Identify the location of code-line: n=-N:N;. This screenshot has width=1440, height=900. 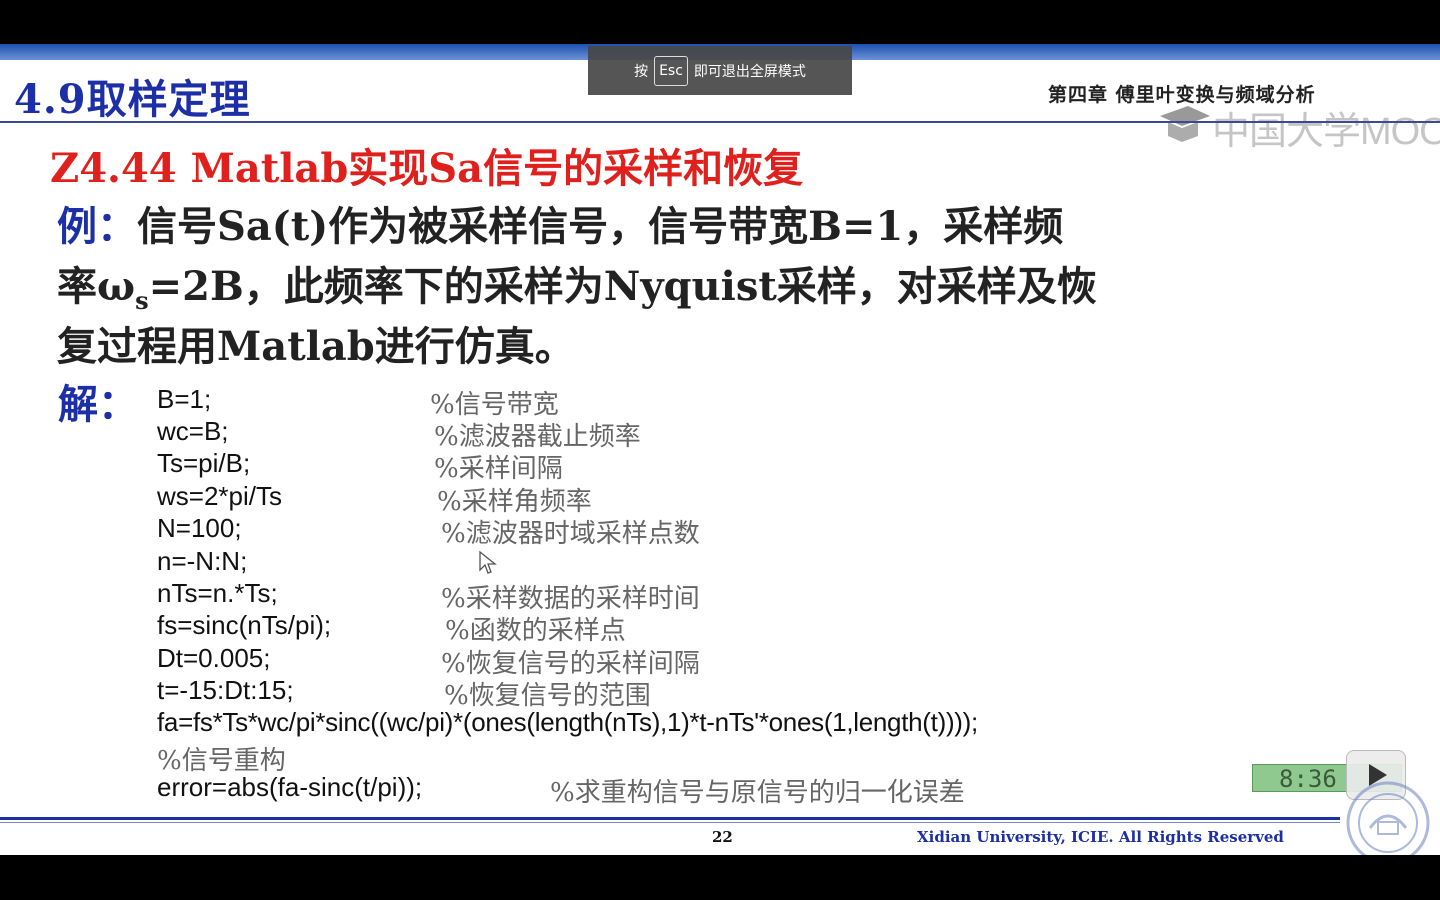
(202, 561).